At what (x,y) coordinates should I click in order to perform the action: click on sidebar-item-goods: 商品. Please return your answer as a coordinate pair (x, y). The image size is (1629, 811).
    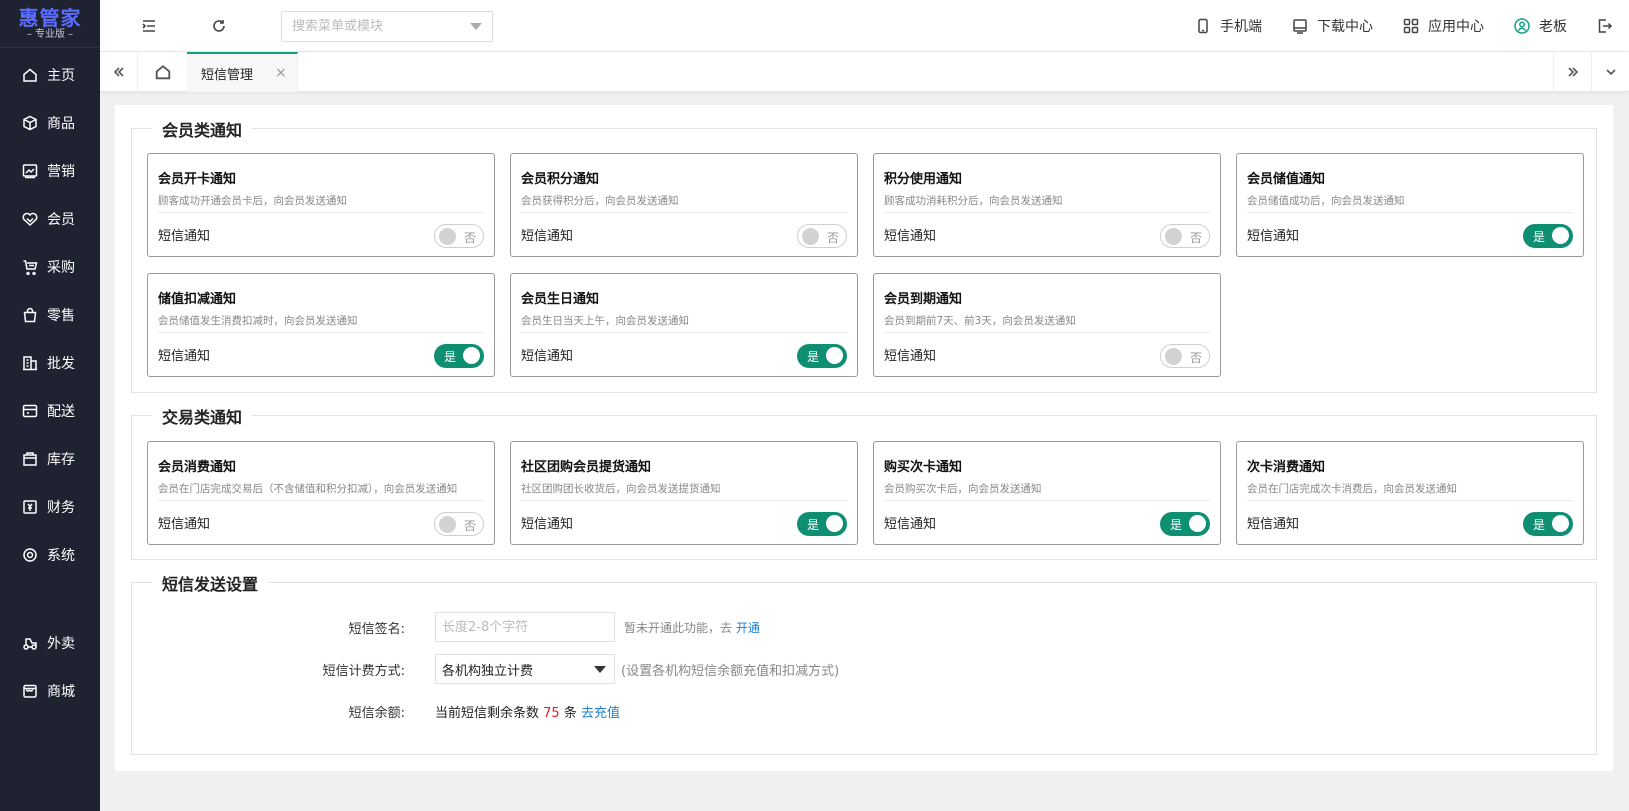
    Looking at the image, I should click on (50, 123).